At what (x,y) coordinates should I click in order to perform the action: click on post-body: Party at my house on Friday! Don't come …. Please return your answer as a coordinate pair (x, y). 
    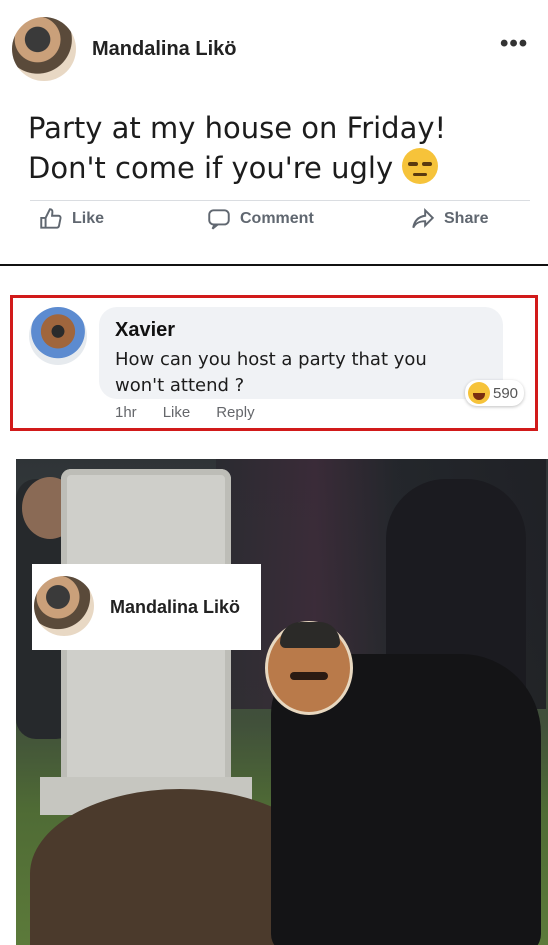
    Looking at the image, I should click on (278, 148).